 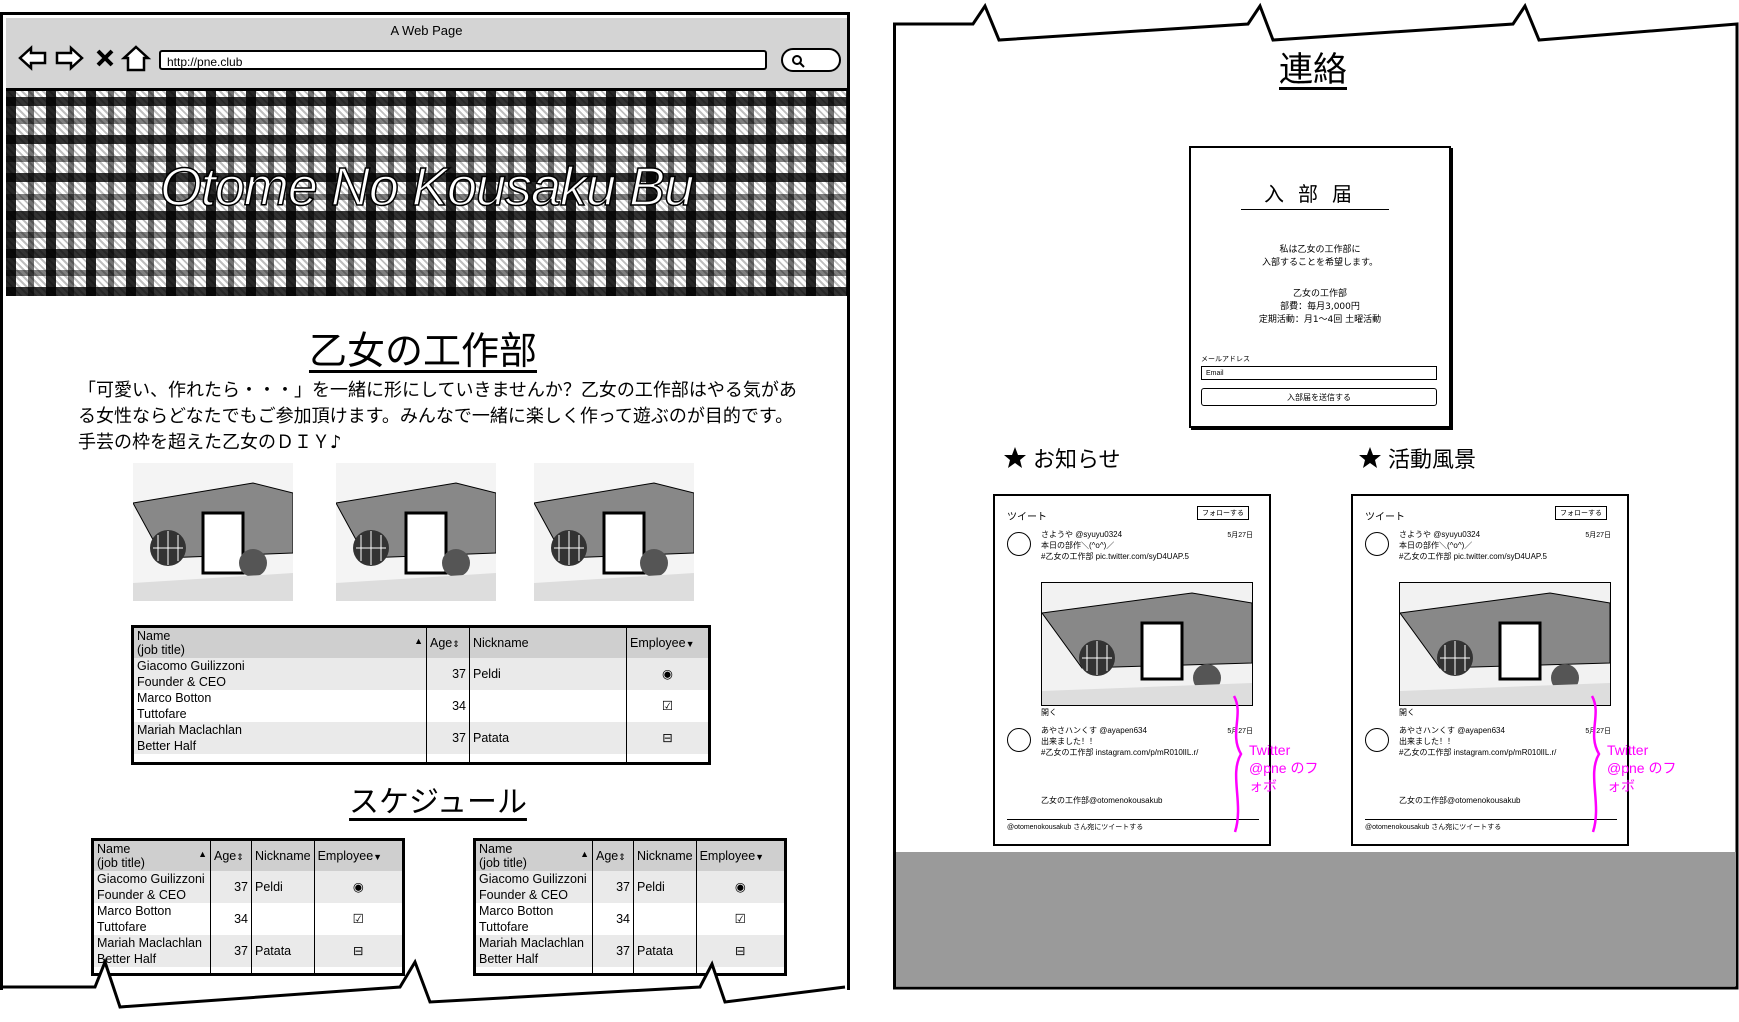 What do you see at coordinates (463, 60) in the screenshot?
I see `address-bar: http://pne.club` at bounding box center [463, 60].